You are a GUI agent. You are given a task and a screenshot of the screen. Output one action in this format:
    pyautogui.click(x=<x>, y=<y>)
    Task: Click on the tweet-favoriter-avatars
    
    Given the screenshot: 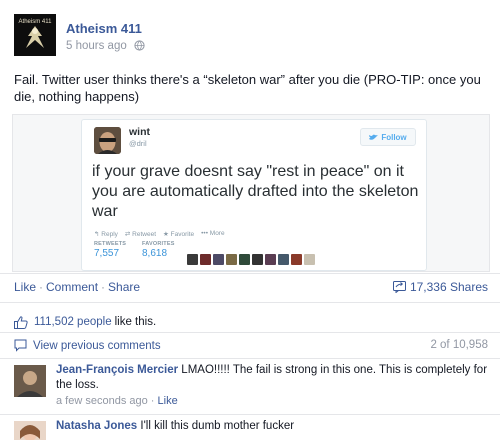 What is the action you would take?
    pyautogui.click(x=251, y=259)
    